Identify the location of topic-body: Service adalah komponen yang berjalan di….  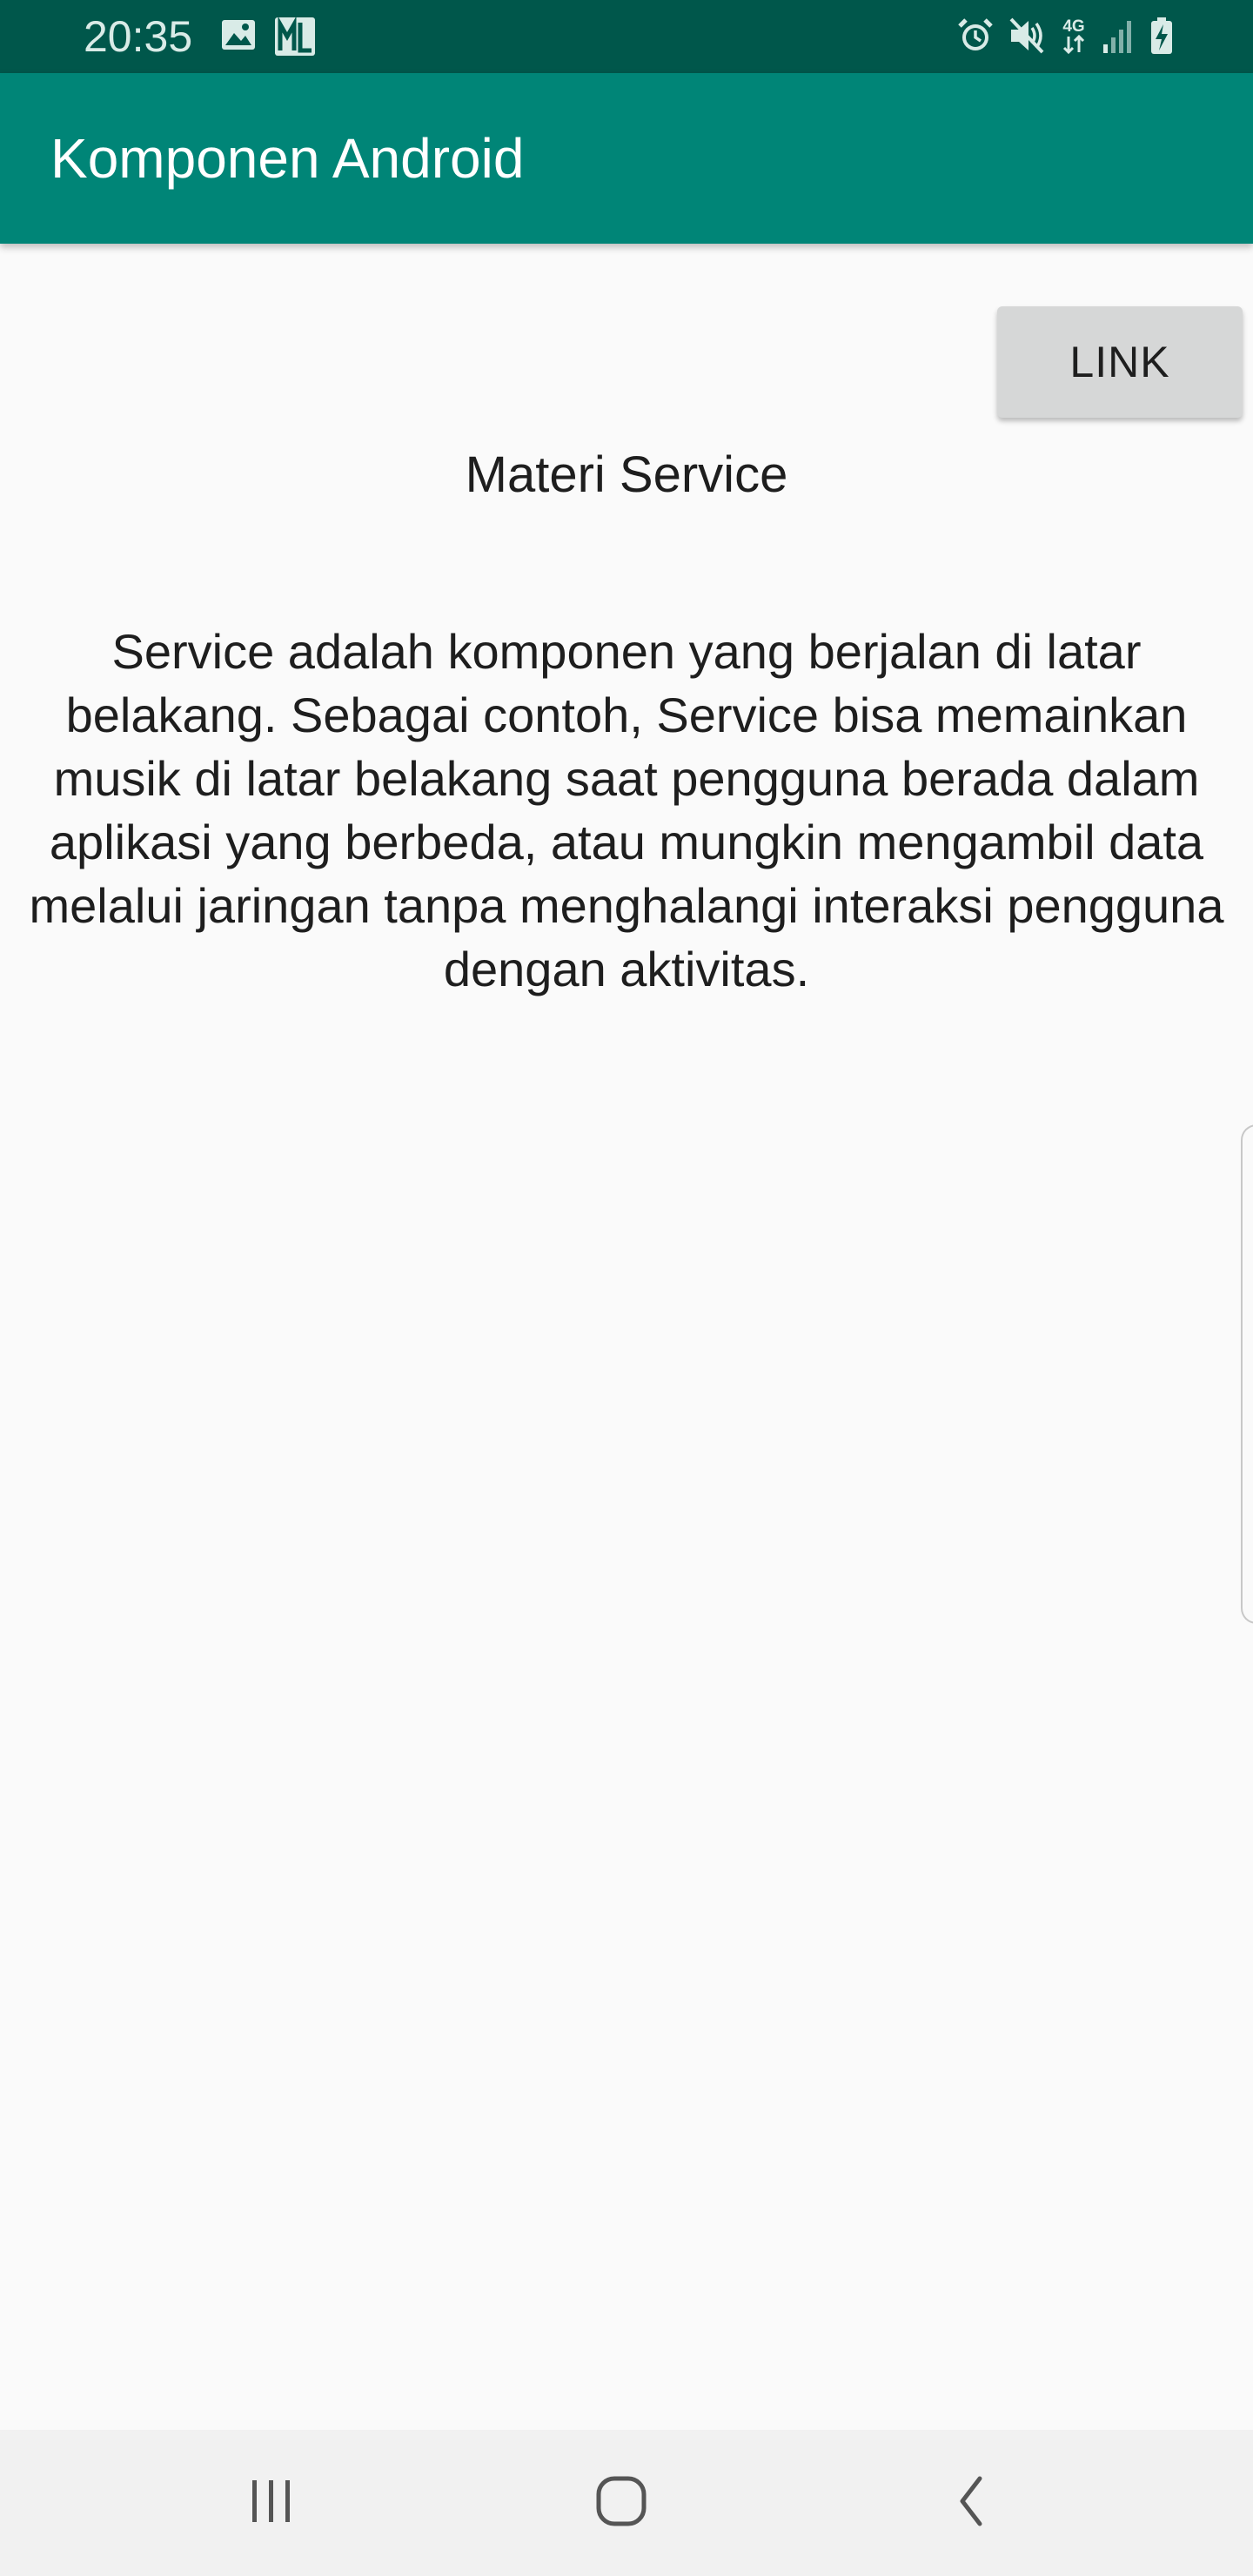
(626, 810).